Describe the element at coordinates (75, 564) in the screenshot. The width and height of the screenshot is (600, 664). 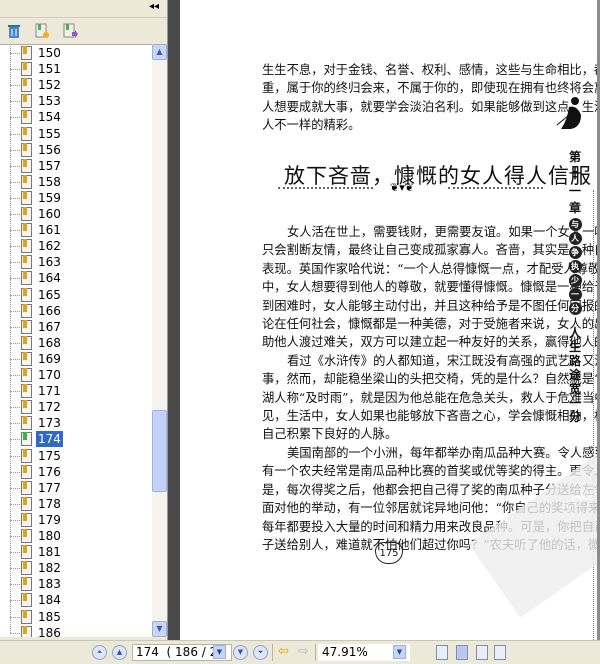
I see `bookmark-item: 182` at that location.